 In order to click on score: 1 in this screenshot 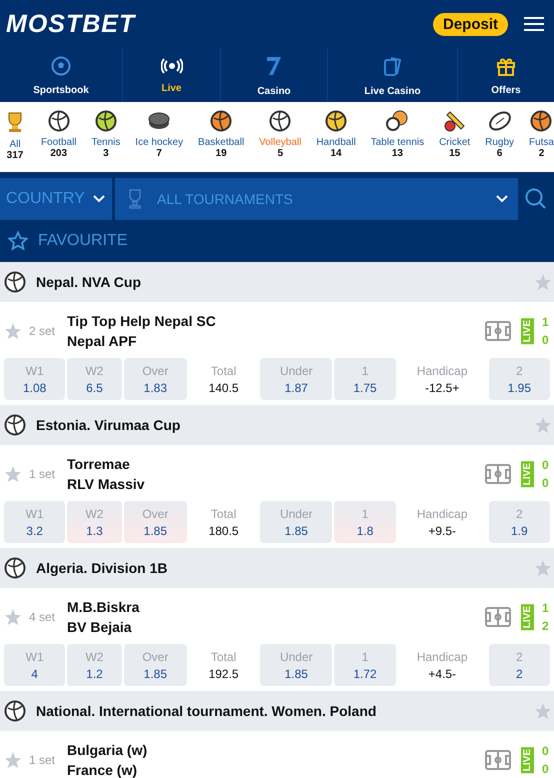, I will do `click(546, 322)`.